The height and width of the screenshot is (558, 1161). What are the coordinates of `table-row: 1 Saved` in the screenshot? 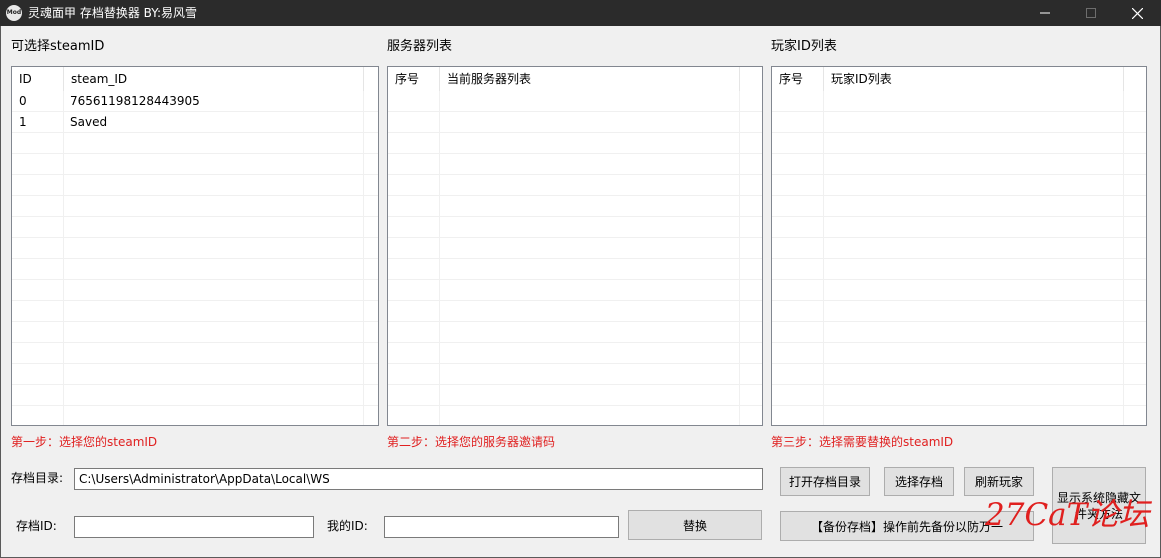 It's located at (195, 122).